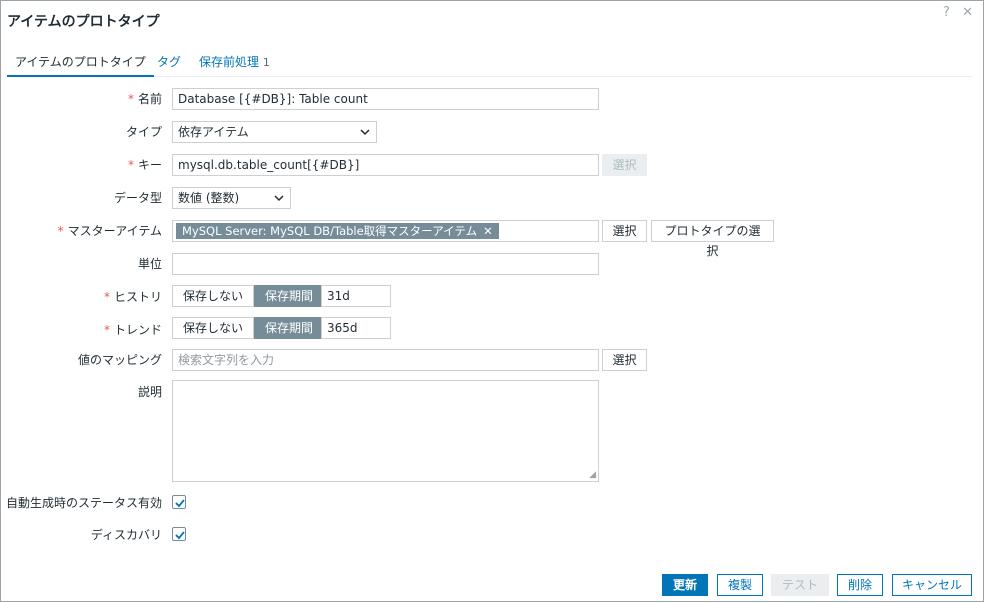  What do you see at coordinates (385, 165) in the screenshot?
I see `key-input: mysql.db.table_count[{#DB}]` at bounding box center [385, 165].